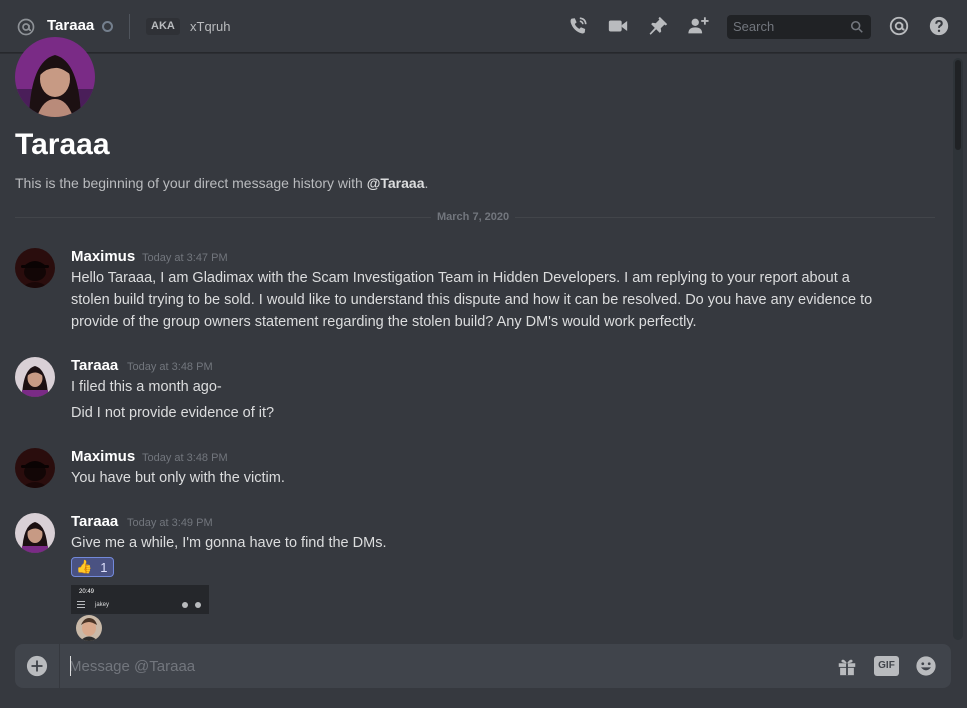 This screenshot has height=708, width=967. What do you see at coordinates (754, 26) in the screenshot?
I see `search-placeholder: Search` at bounding box center [754, 26].